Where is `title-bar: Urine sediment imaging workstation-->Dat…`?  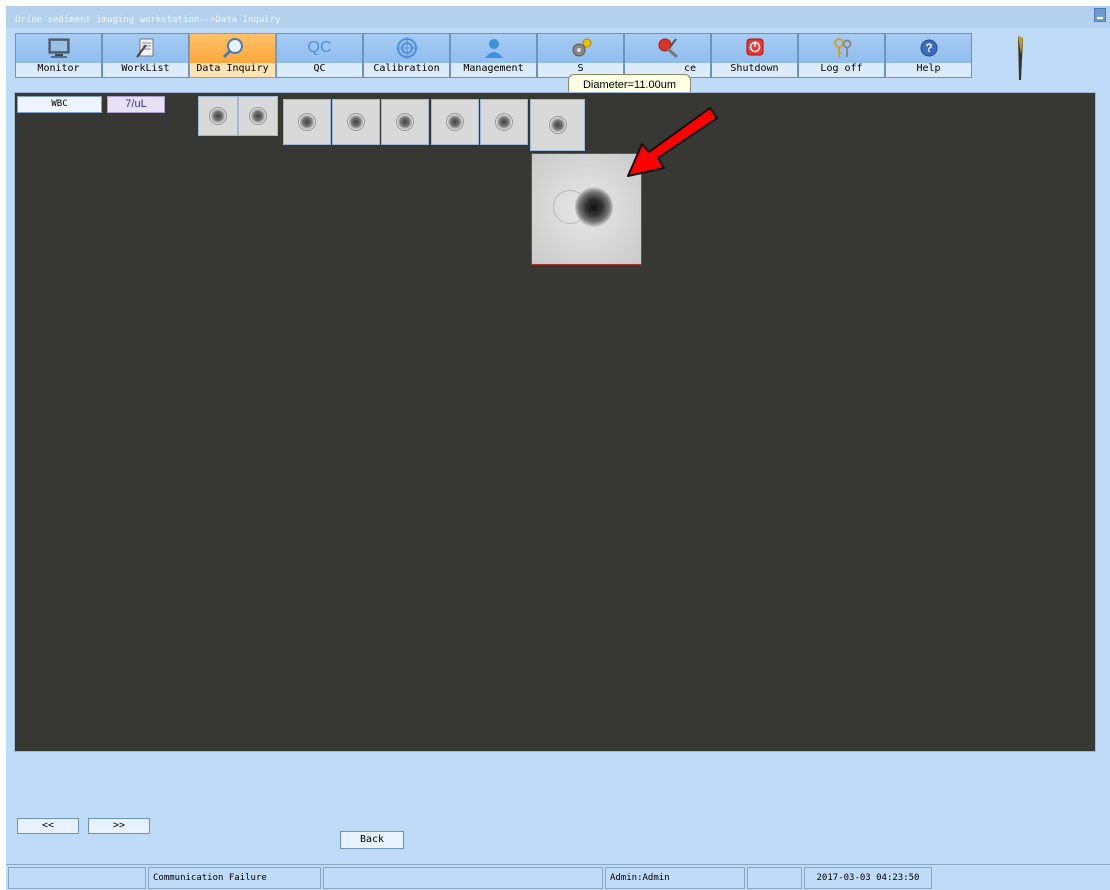
title-bar: Urine sediment imaging workstation-->Dat… is located at coordinates (558, 17).